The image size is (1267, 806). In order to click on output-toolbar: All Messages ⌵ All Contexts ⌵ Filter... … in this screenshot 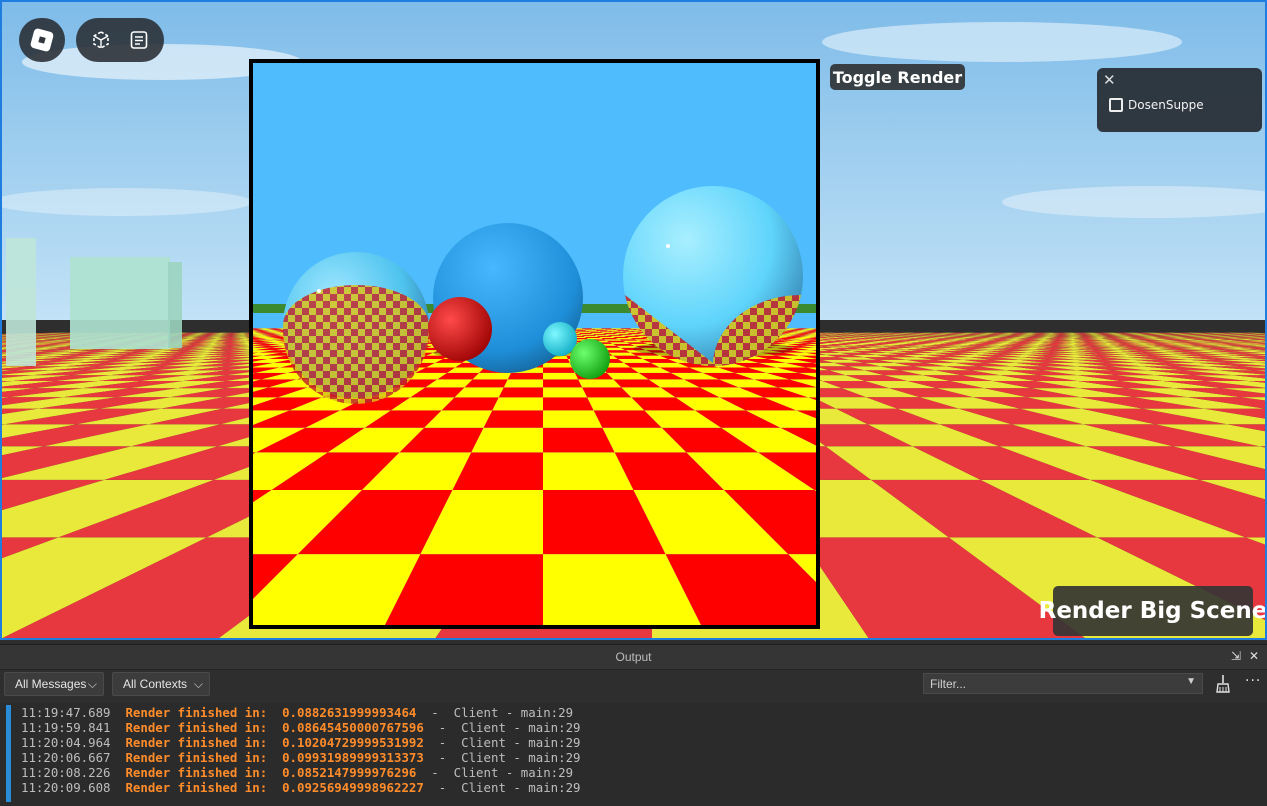, I will do `click(633, 685)`.